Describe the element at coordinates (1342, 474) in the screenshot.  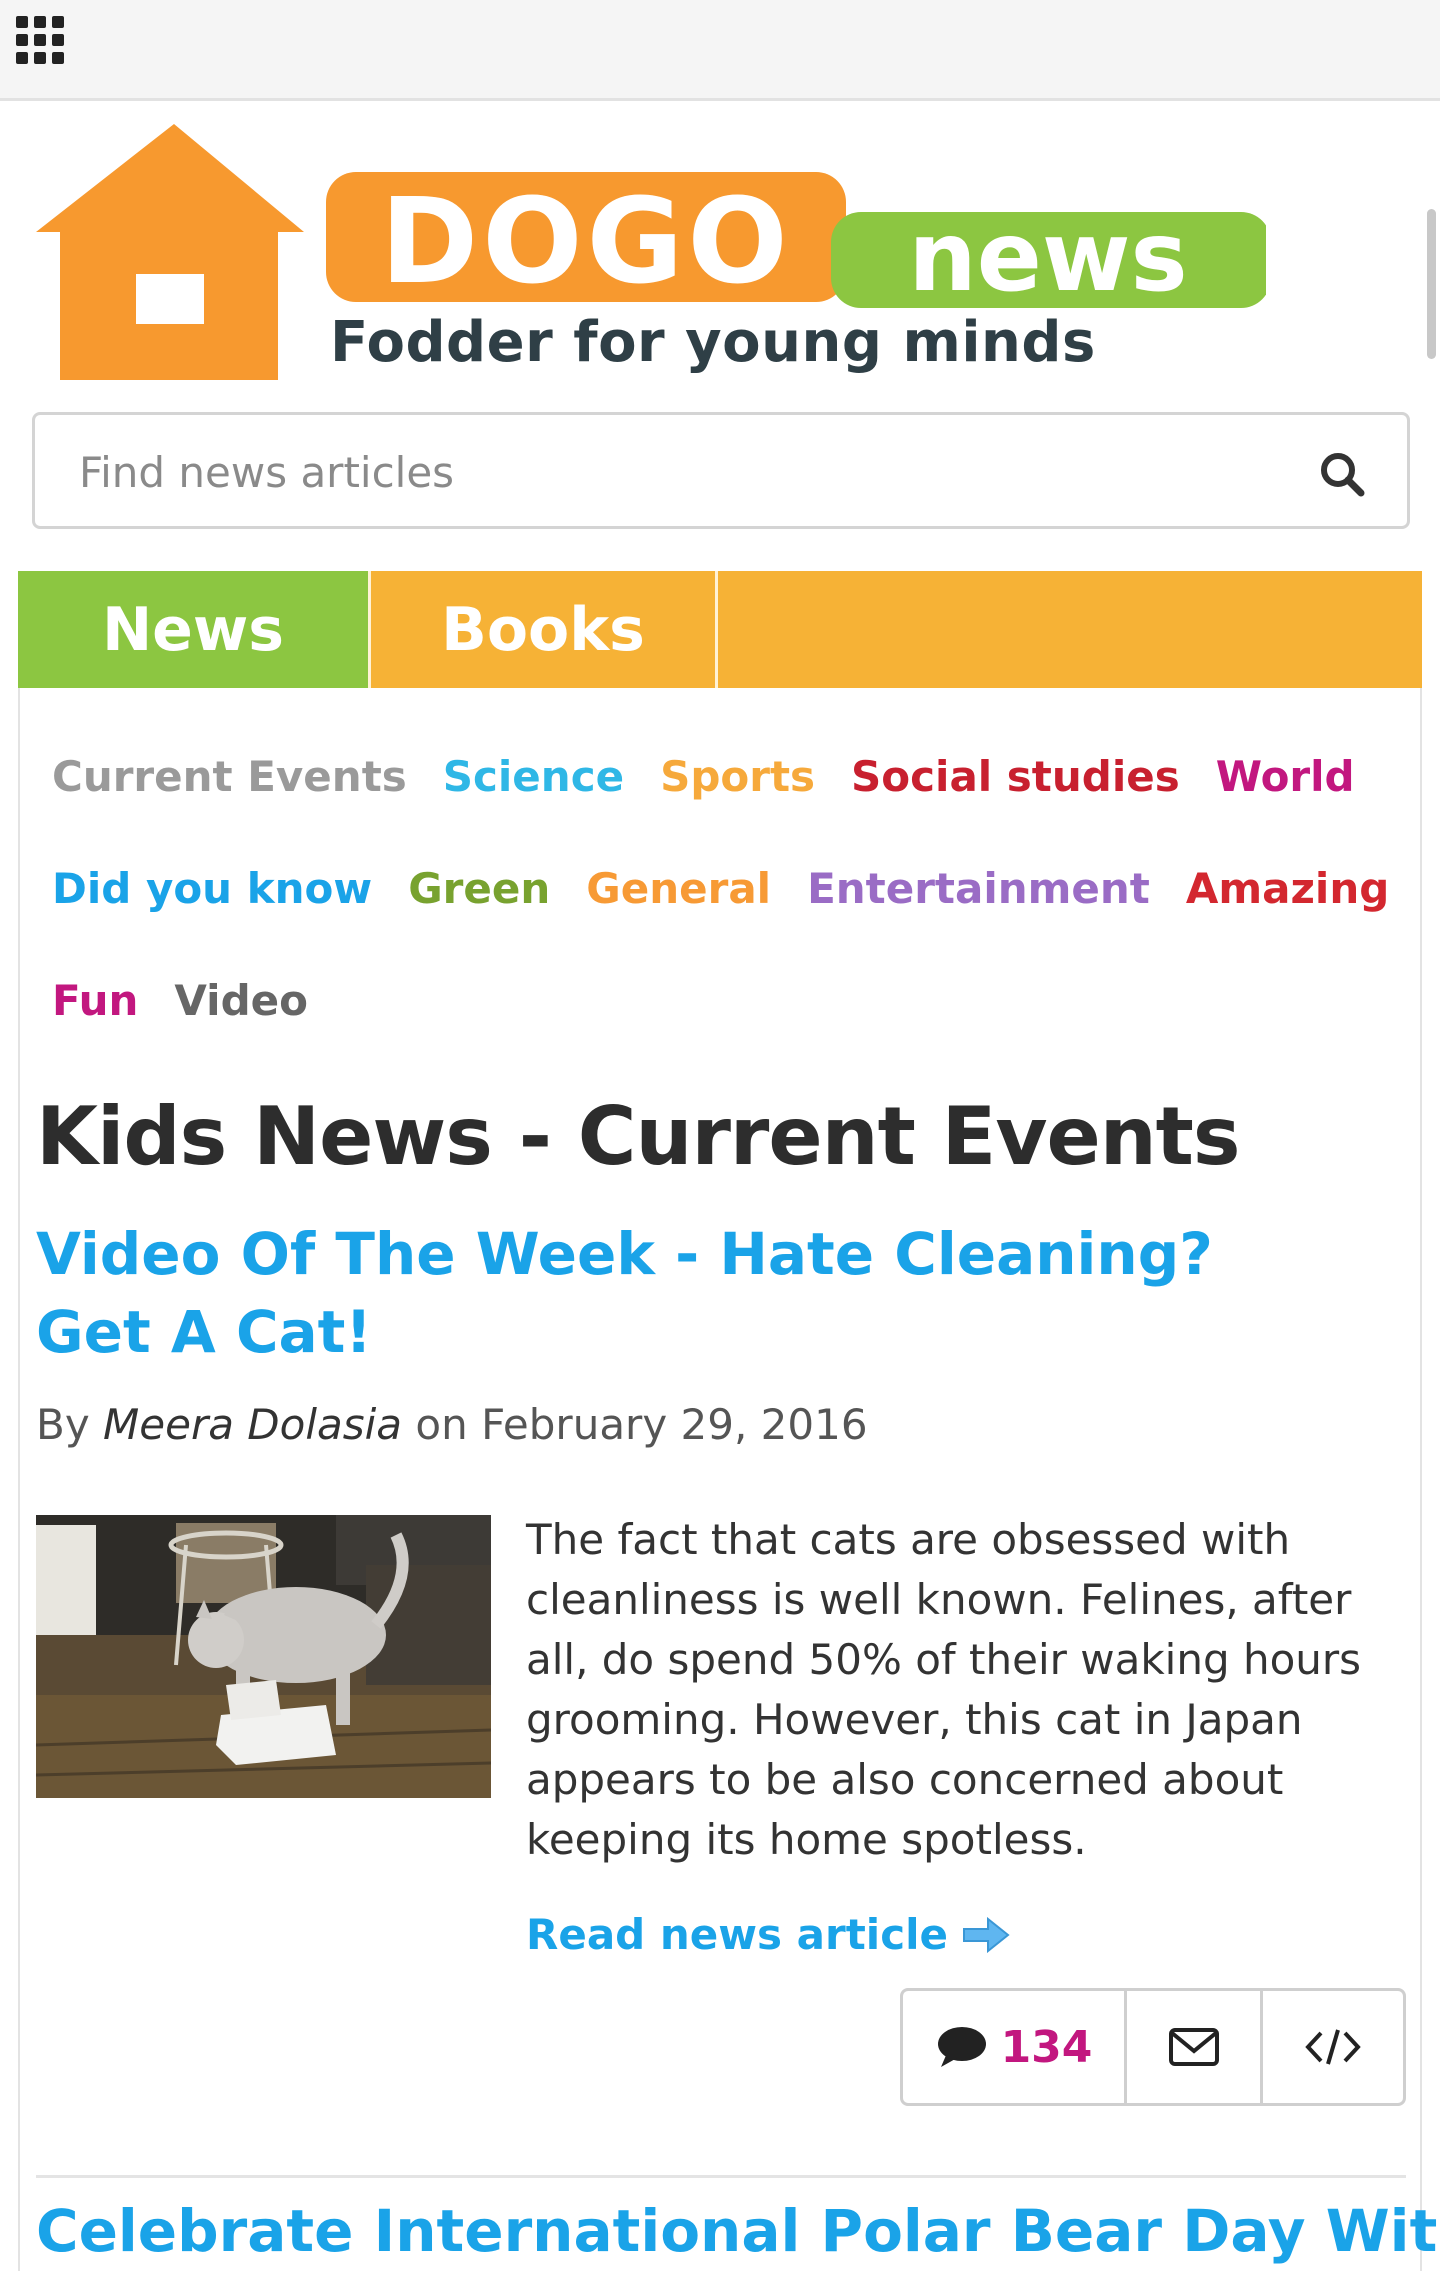
I see `search-icon` at that location.